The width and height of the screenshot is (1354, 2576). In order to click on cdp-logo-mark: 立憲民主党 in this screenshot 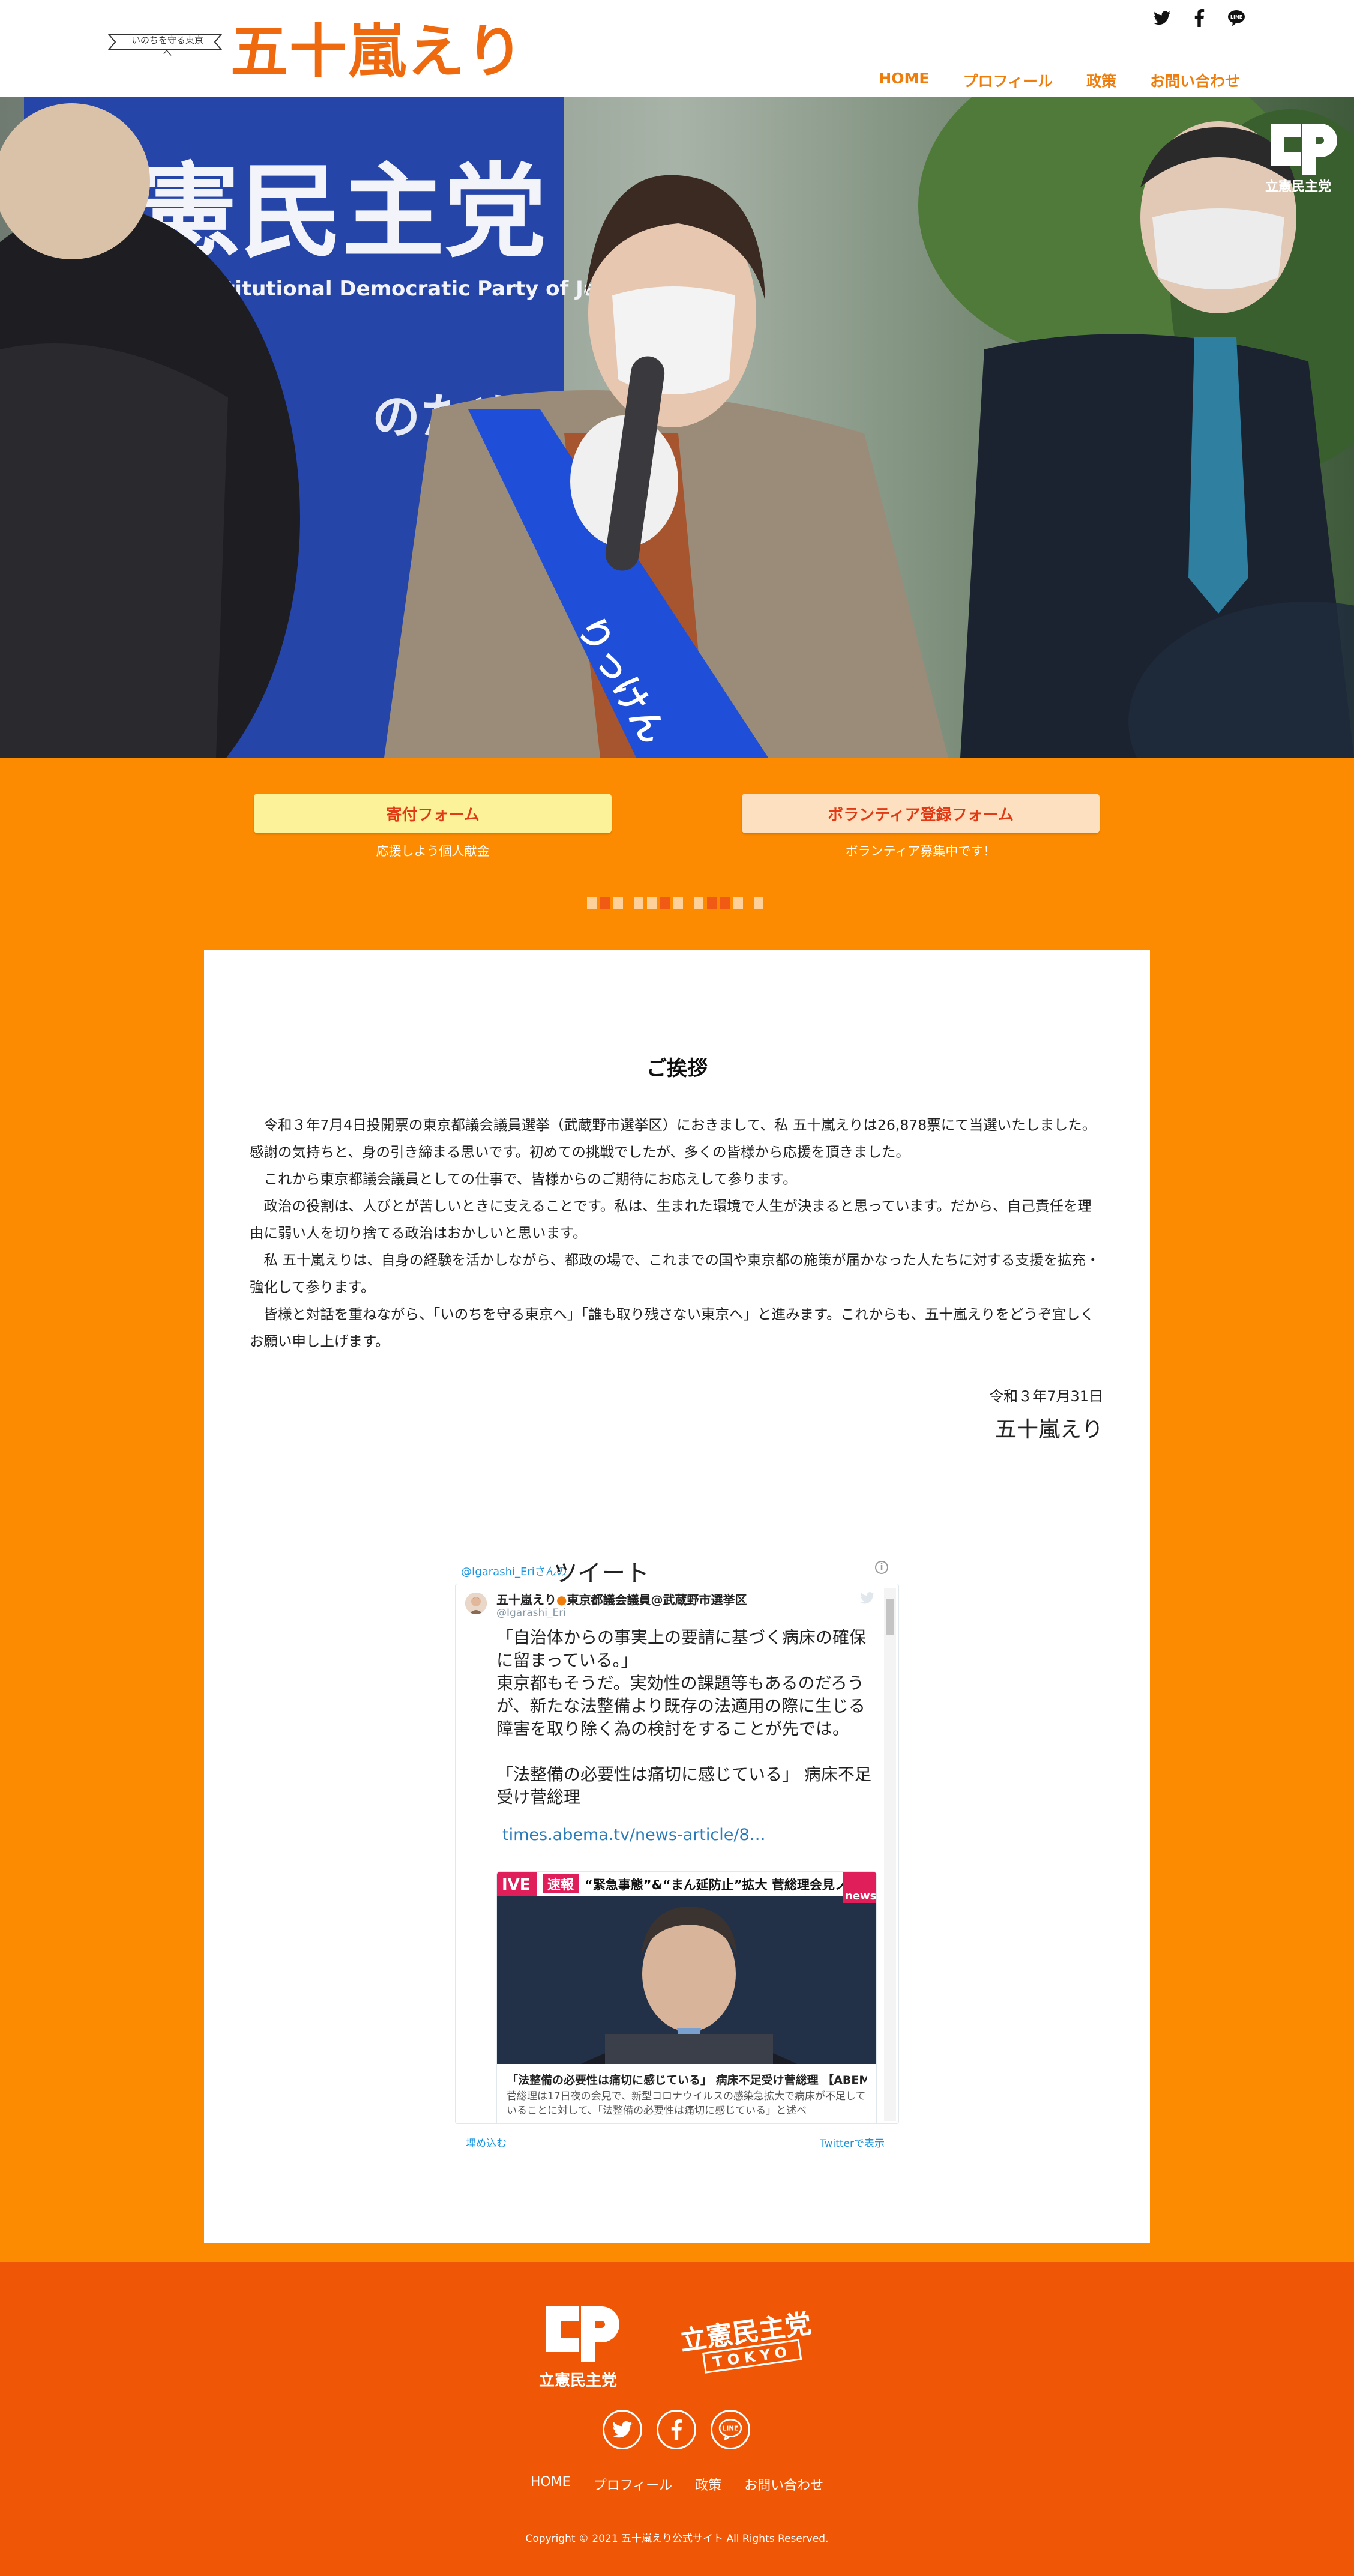, I will do `click(1301, 159)`.